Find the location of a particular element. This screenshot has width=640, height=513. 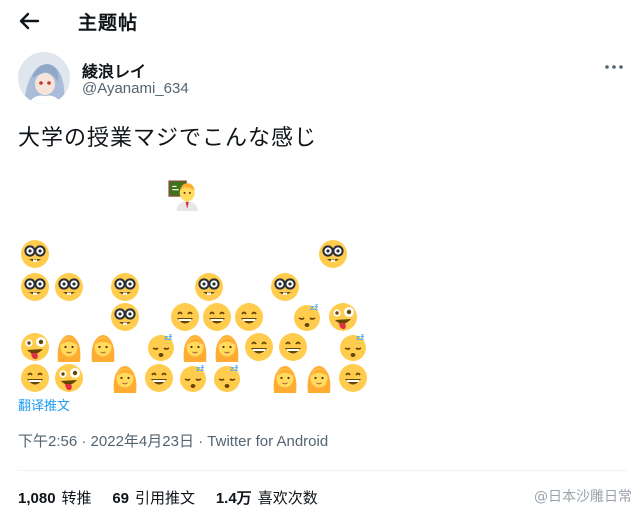

tweet-stats: 1,080 转推 69 引用推文 1.4万 喜欢次数 is located at coordinates (176, 497).